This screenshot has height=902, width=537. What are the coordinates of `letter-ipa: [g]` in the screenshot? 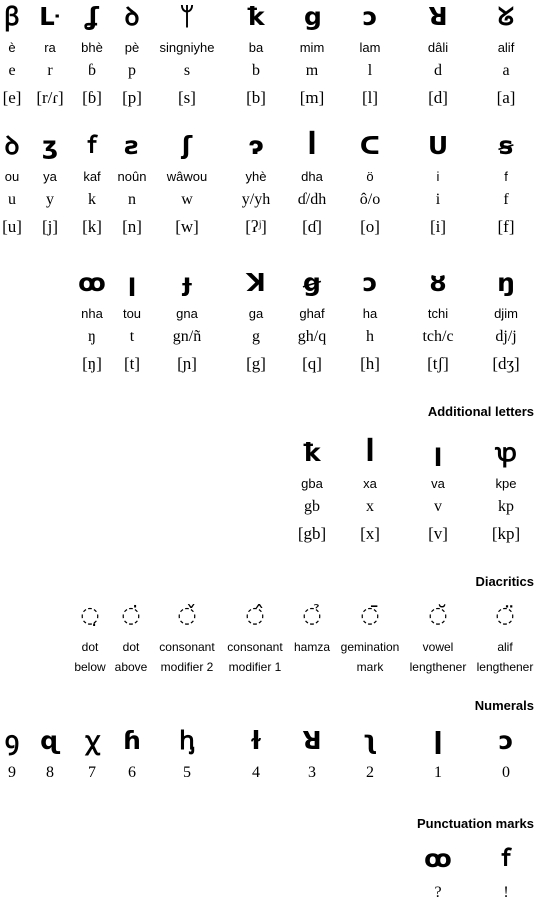 It's located at (256, 363).